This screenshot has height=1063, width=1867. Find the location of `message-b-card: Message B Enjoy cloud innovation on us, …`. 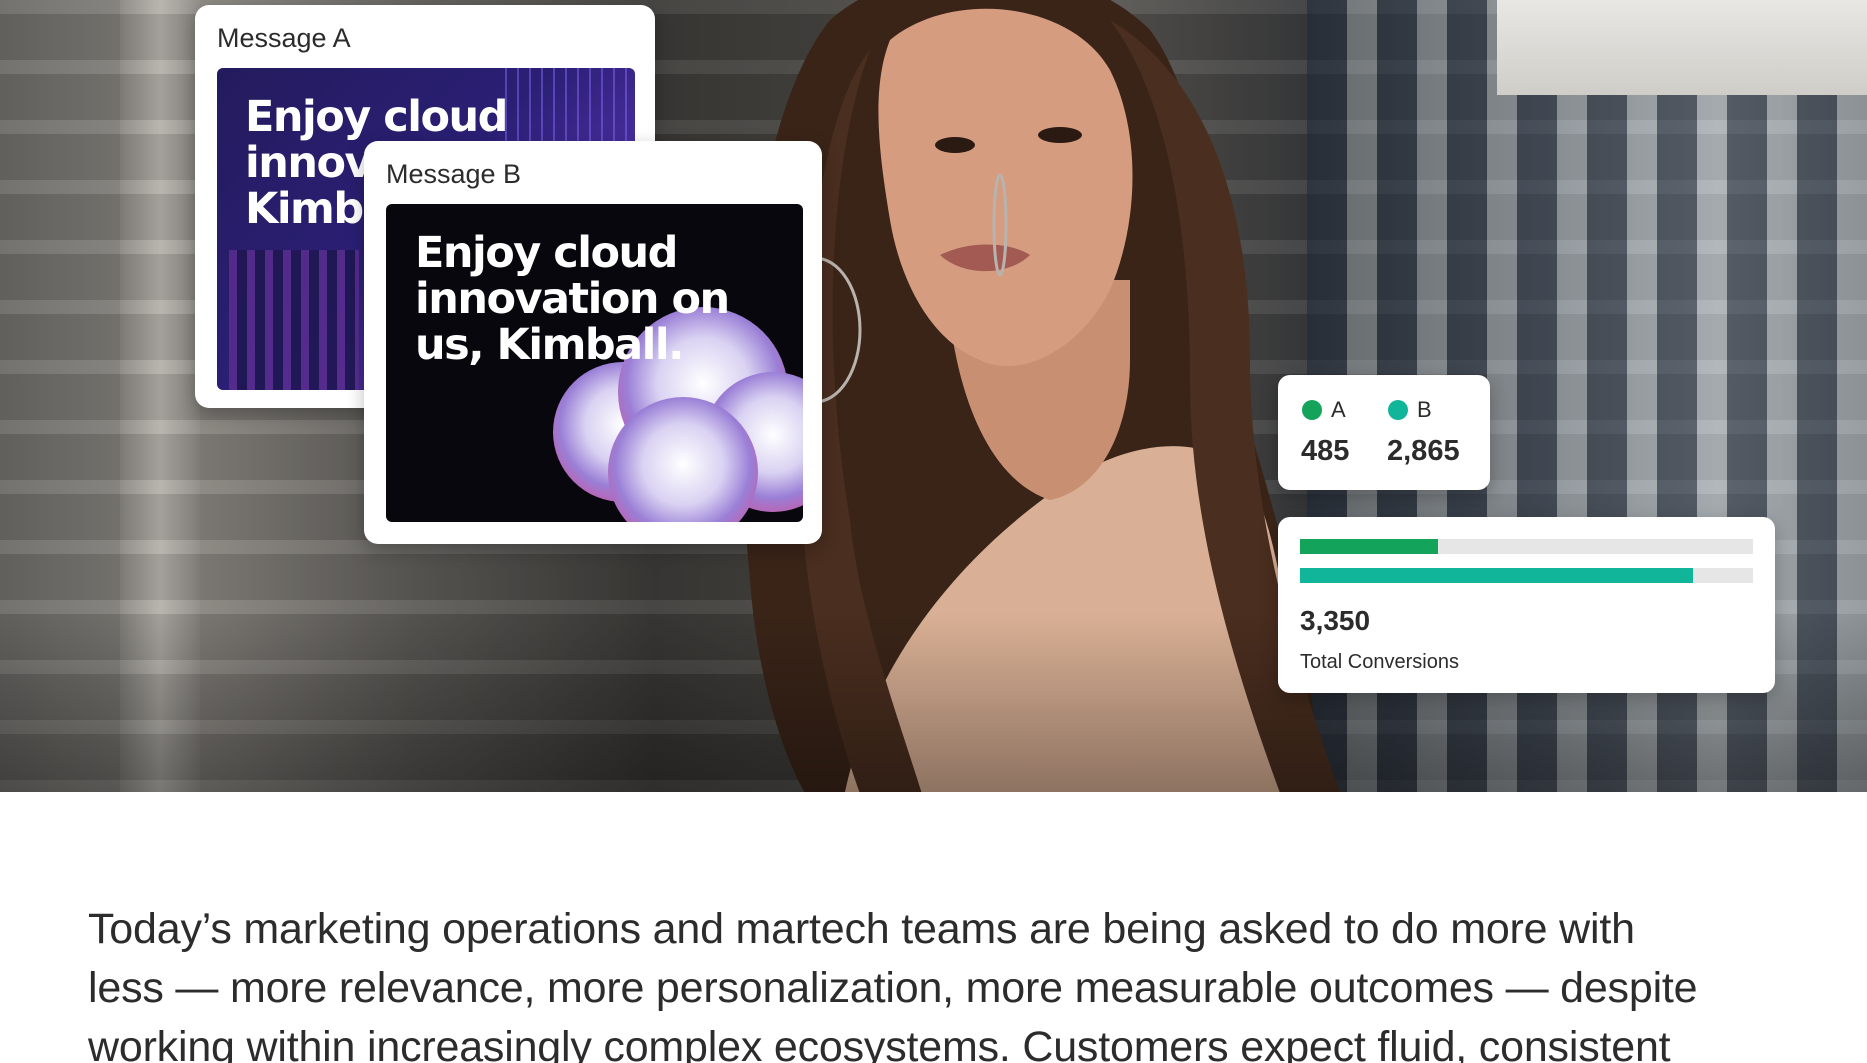

message-b-card: Message B Enjoy cloud innovation on us, … is located at coordinates (593, 342).